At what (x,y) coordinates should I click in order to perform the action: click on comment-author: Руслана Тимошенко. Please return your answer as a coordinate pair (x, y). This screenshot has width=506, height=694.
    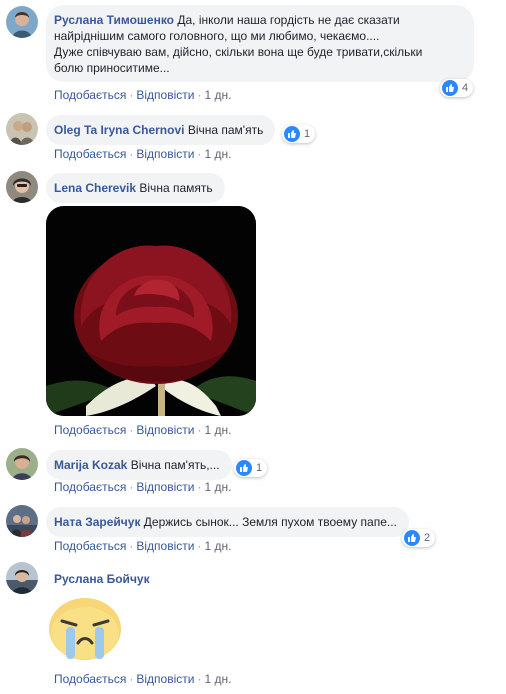
    Looking at the image, I should click on (114, 20).